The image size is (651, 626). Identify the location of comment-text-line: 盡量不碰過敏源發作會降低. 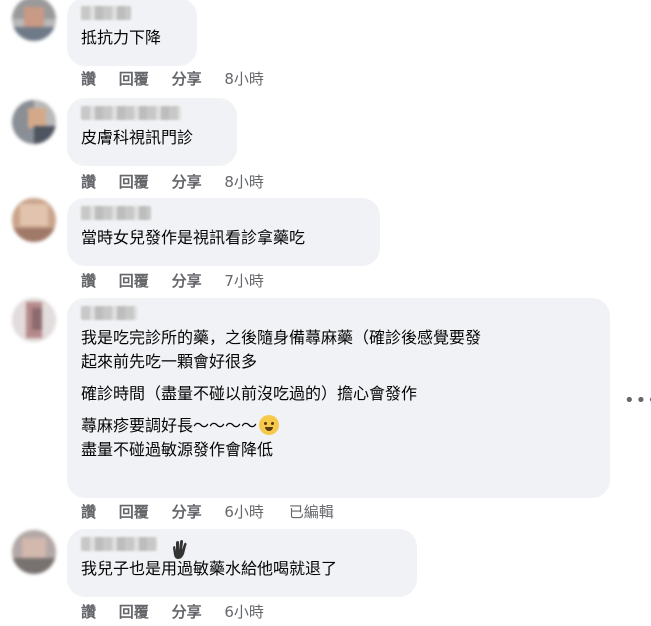
(177, 449).